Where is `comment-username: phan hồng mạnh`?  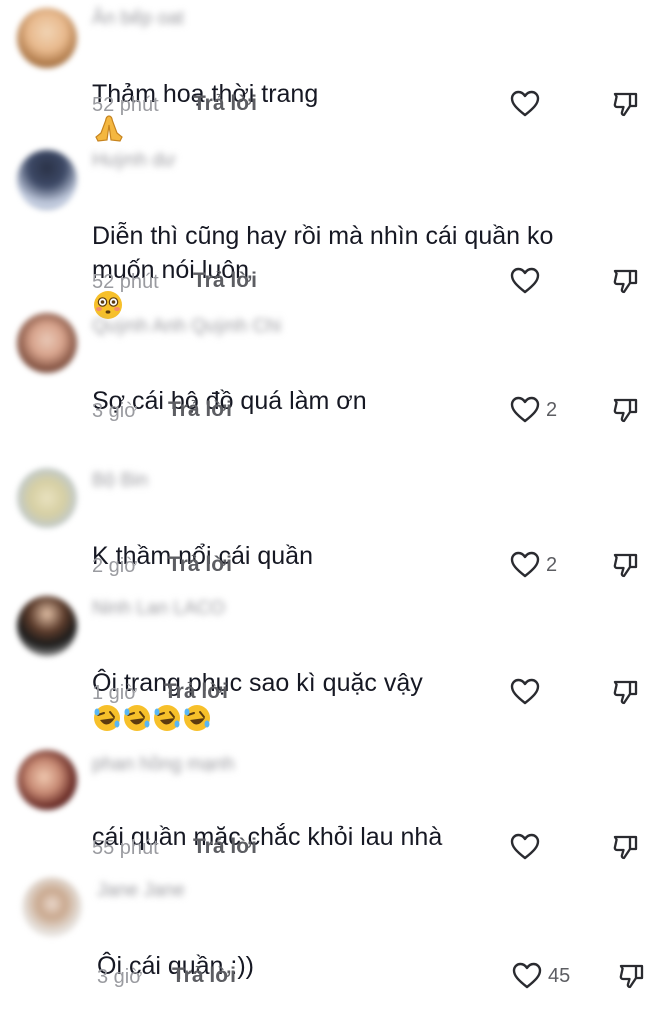
comment-username: phan hồng mạnh is located at coordinates (163, 765).